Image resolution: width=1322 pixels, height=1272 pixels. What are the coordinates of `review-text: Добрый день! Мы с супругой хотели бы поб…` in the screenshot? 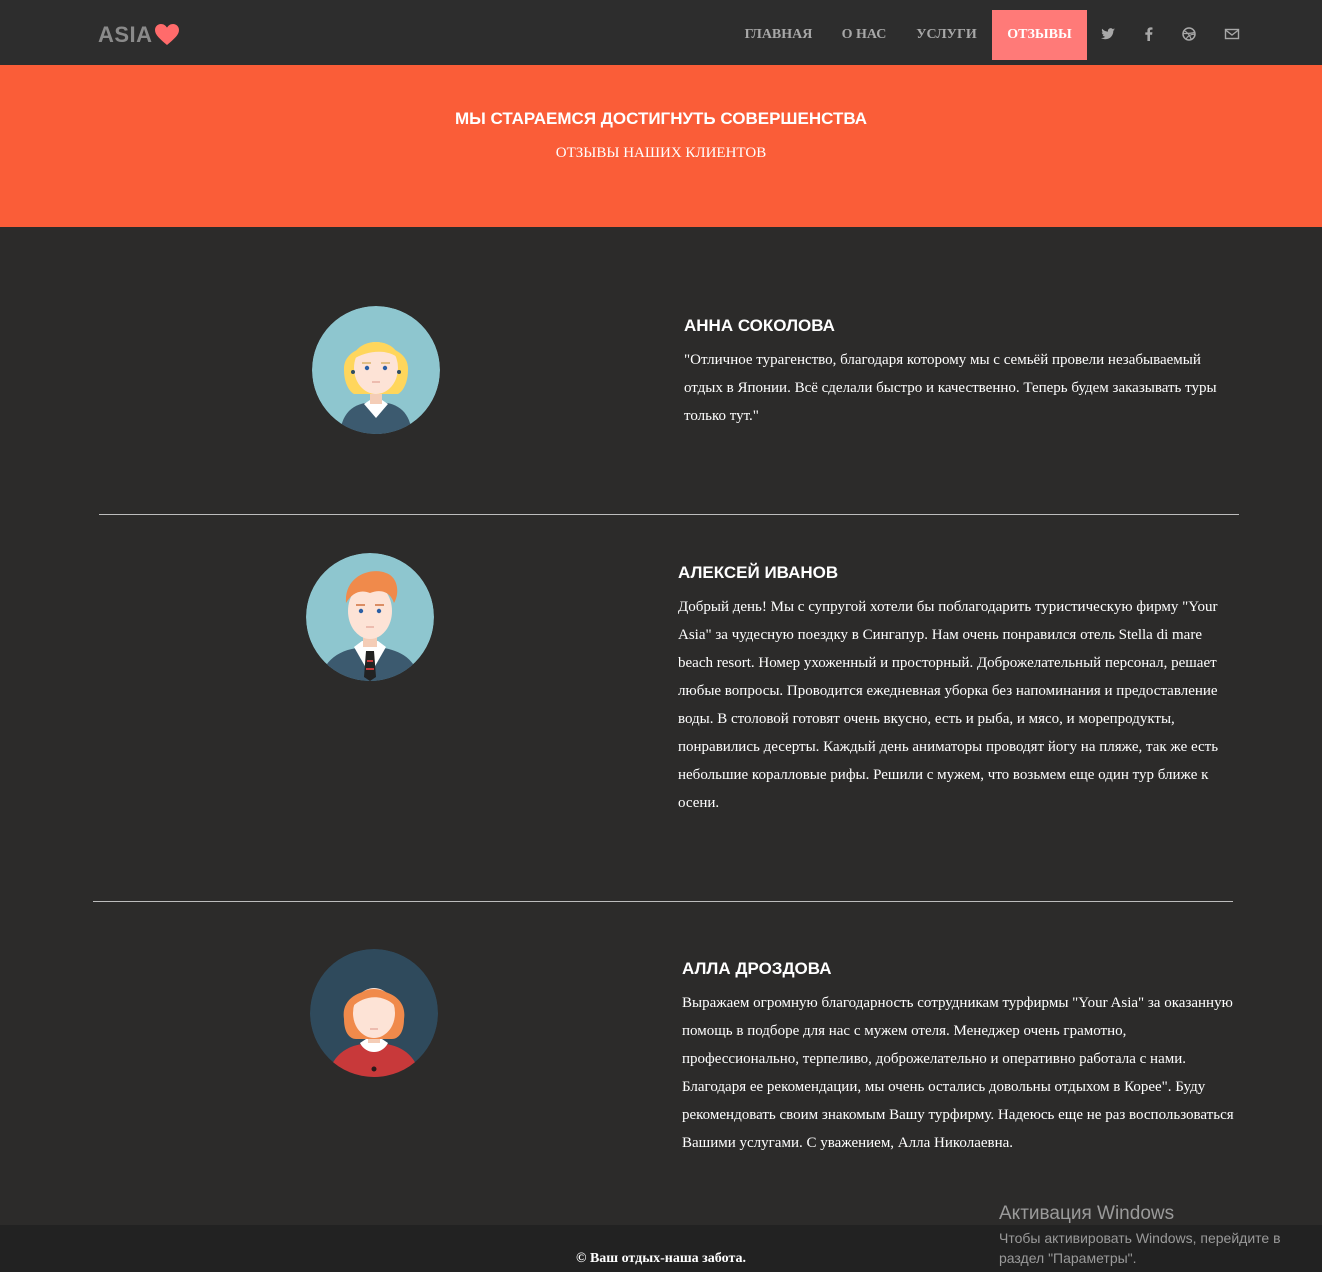 It's located at (948, 705).